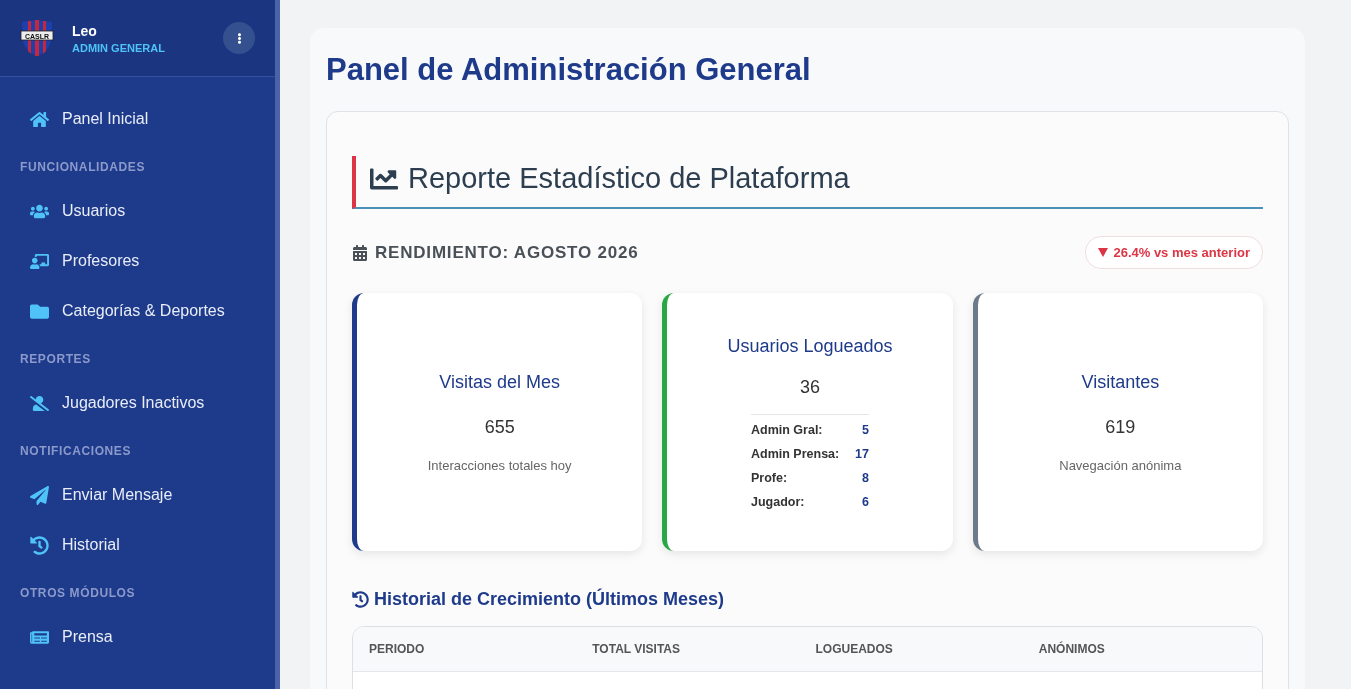  I want to click on page-title: Panel de Administración General, so click(569, 70).